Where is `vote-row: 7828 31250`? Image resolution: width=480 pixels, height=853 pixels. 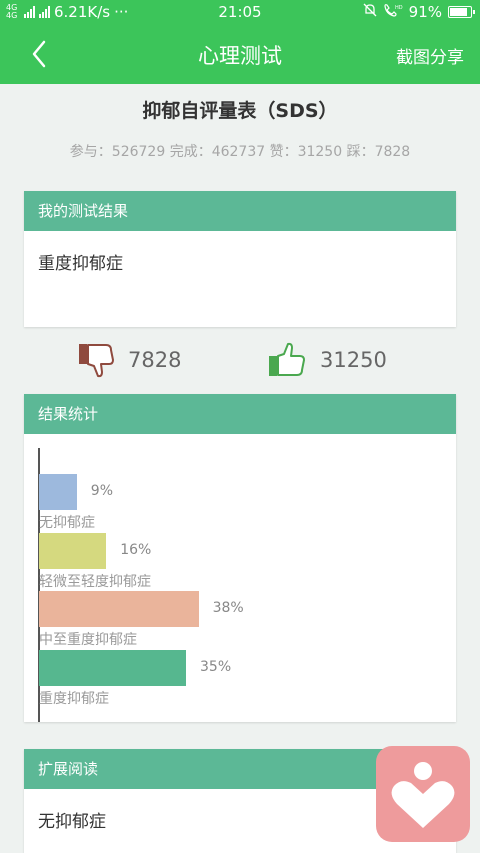
vote-row: 7828 31250 is located at coordinates (240, 360).